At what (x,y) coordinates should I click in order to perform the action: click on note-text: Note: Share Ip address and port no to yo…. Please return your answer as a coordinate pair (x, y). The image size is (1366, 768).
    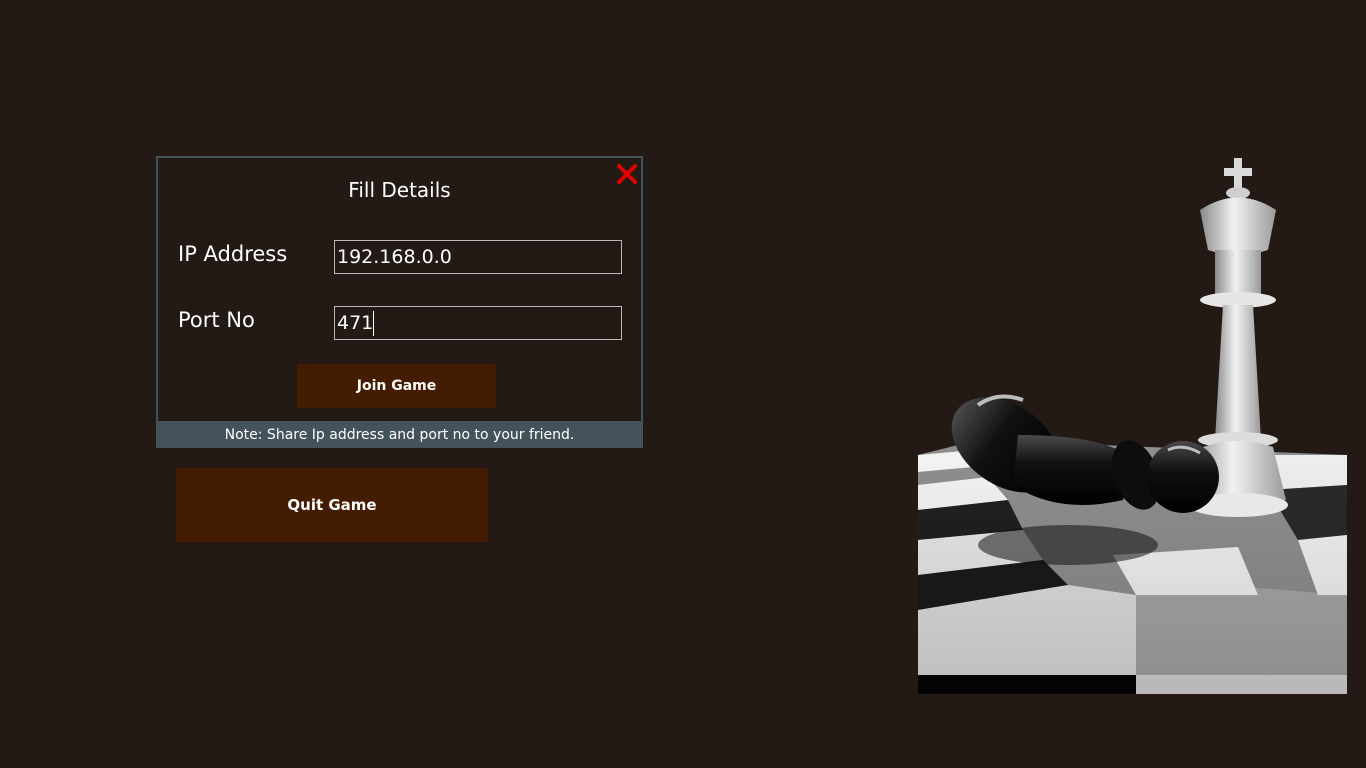
    Looking at the image, I should click on (399, 434).